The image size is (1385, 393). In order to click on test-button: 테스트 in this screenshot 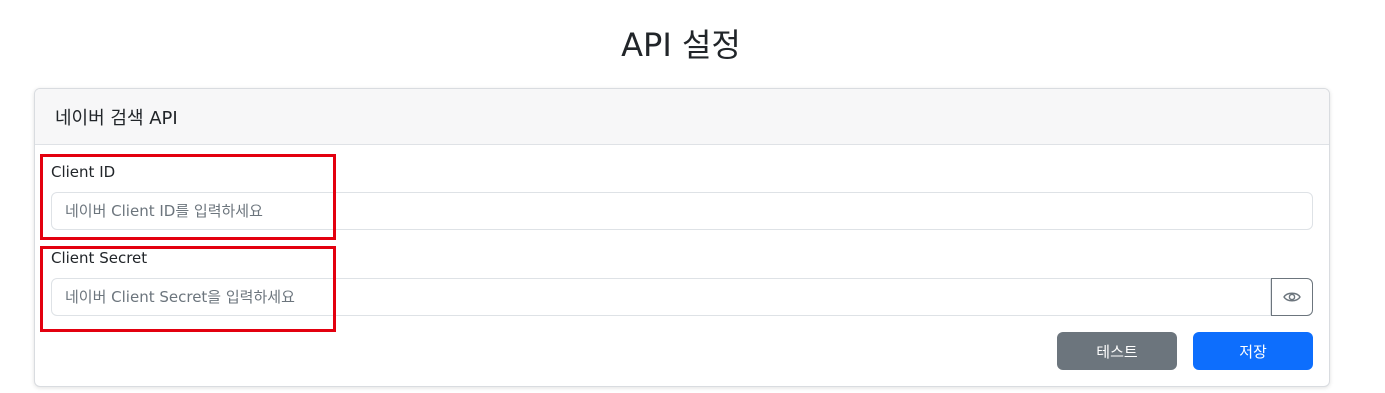, I will do `click(1117, 351)`.